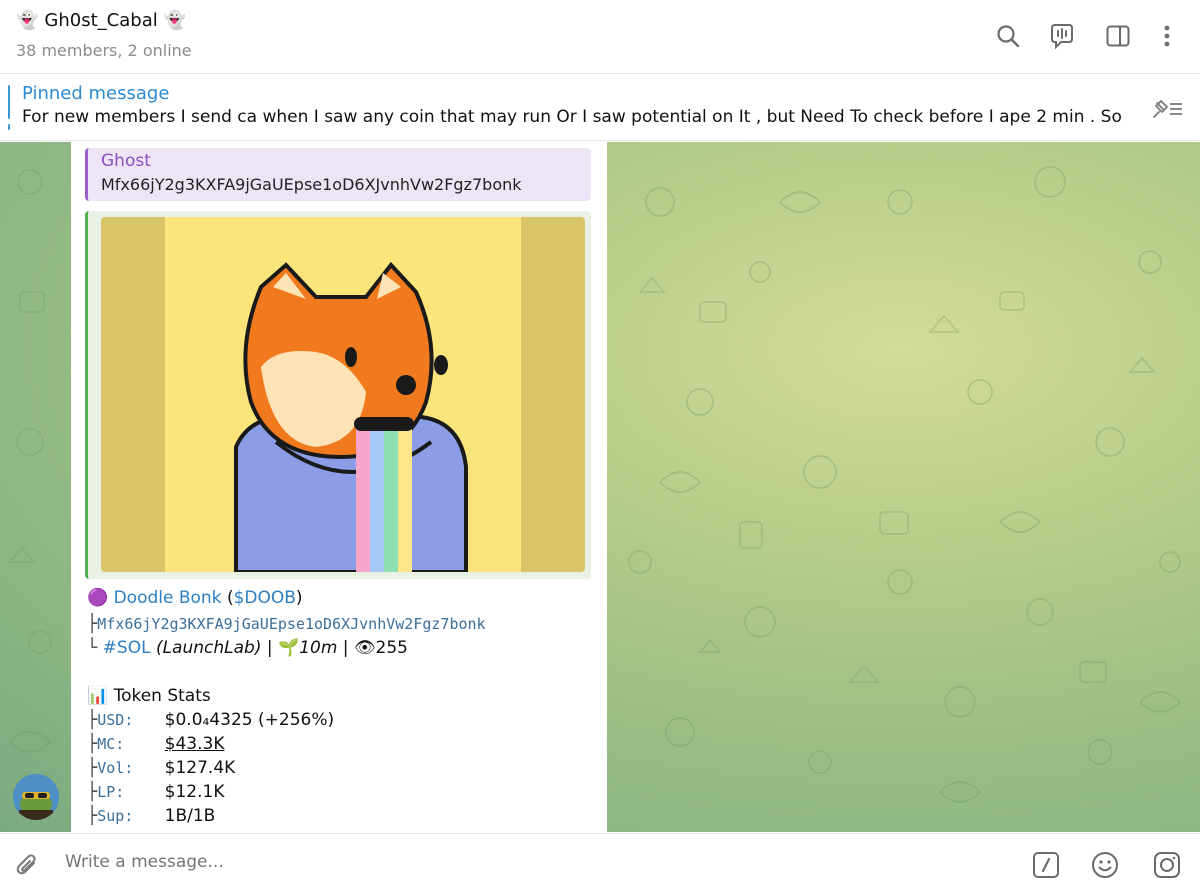 The image size is (1200, 893). What do you see at coordinates (600, 37) in the screenshot?
I see `chat-header: 👻 Gh0st_Cabal 👻 38 members, 2 online` at bounding box center [600, 37].